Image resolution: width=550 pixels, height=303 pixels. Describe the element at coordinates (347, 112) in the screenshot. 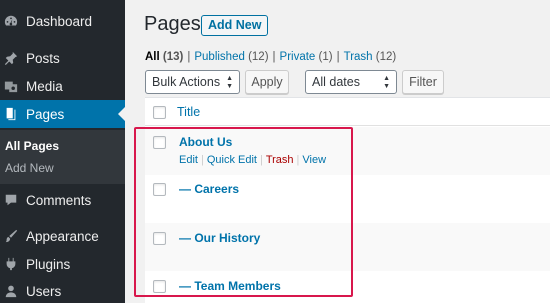

I see `table-header: Title` at that location.